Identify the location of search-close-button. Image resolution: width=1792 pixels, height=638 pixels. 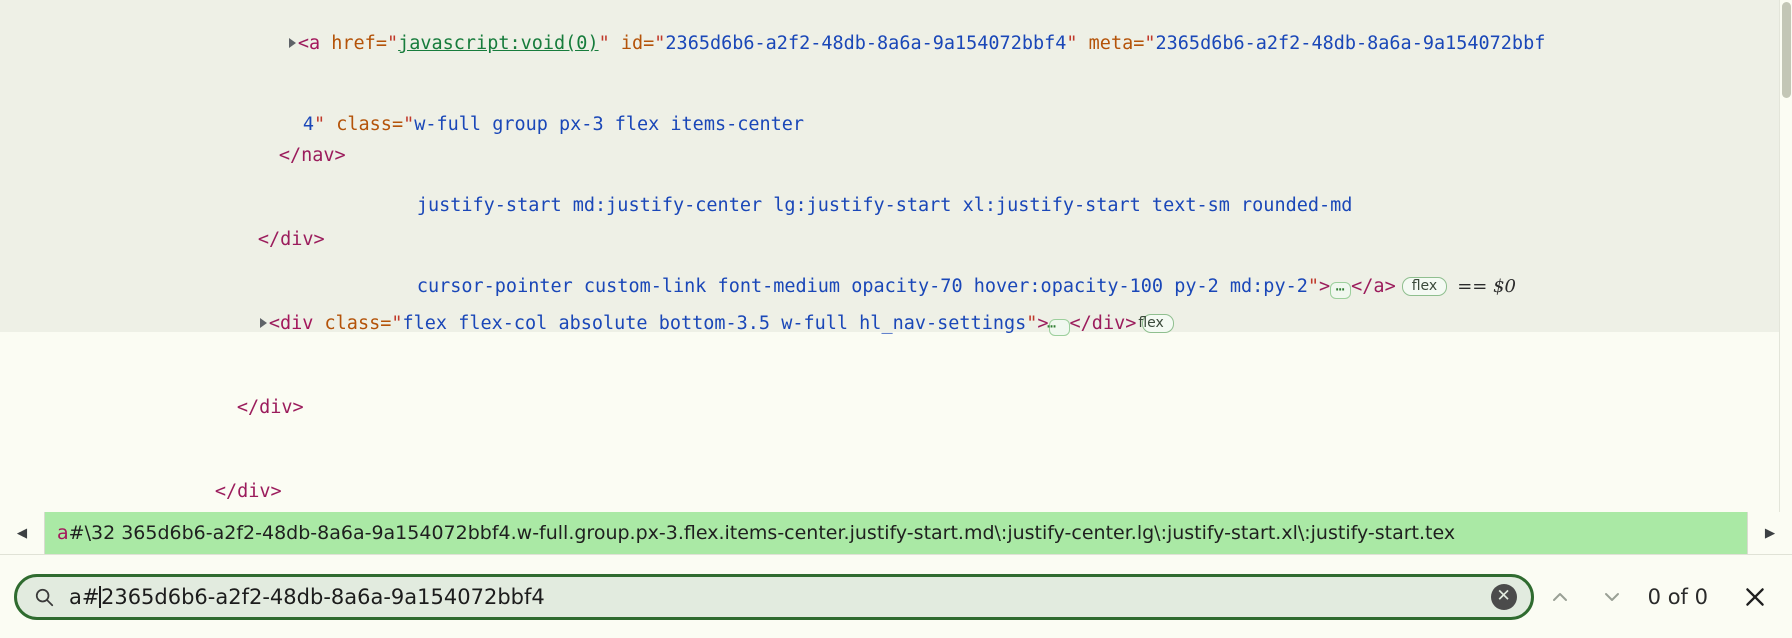
(1755, 597).